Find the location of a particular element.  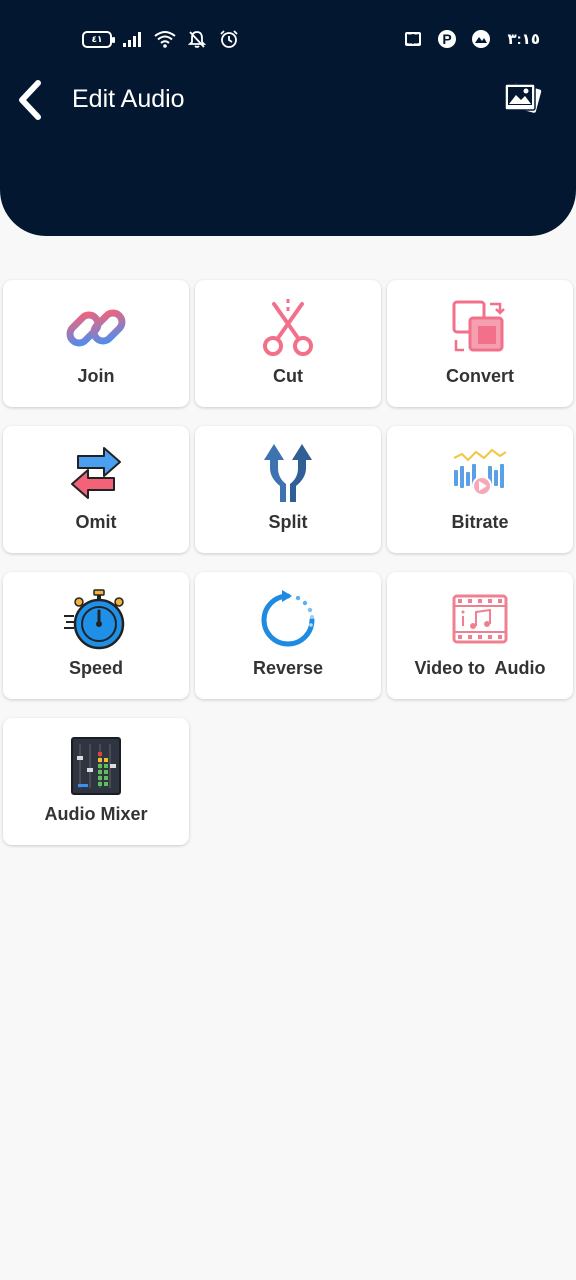

page-title: Edit Audio is located at coordinates (128, 99).